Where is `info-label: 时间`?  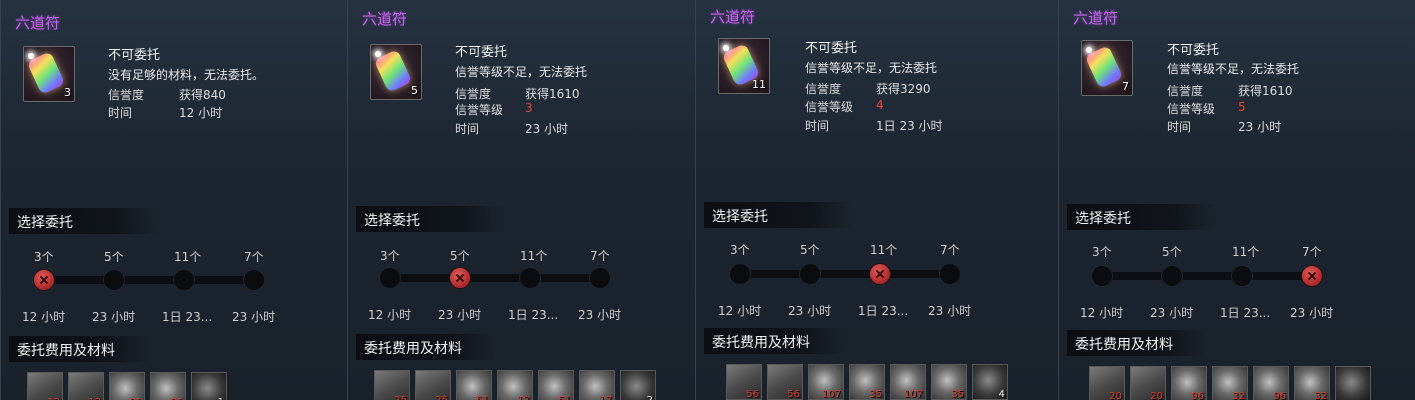
info-label: 时间 is located at coordinates (467, 129).